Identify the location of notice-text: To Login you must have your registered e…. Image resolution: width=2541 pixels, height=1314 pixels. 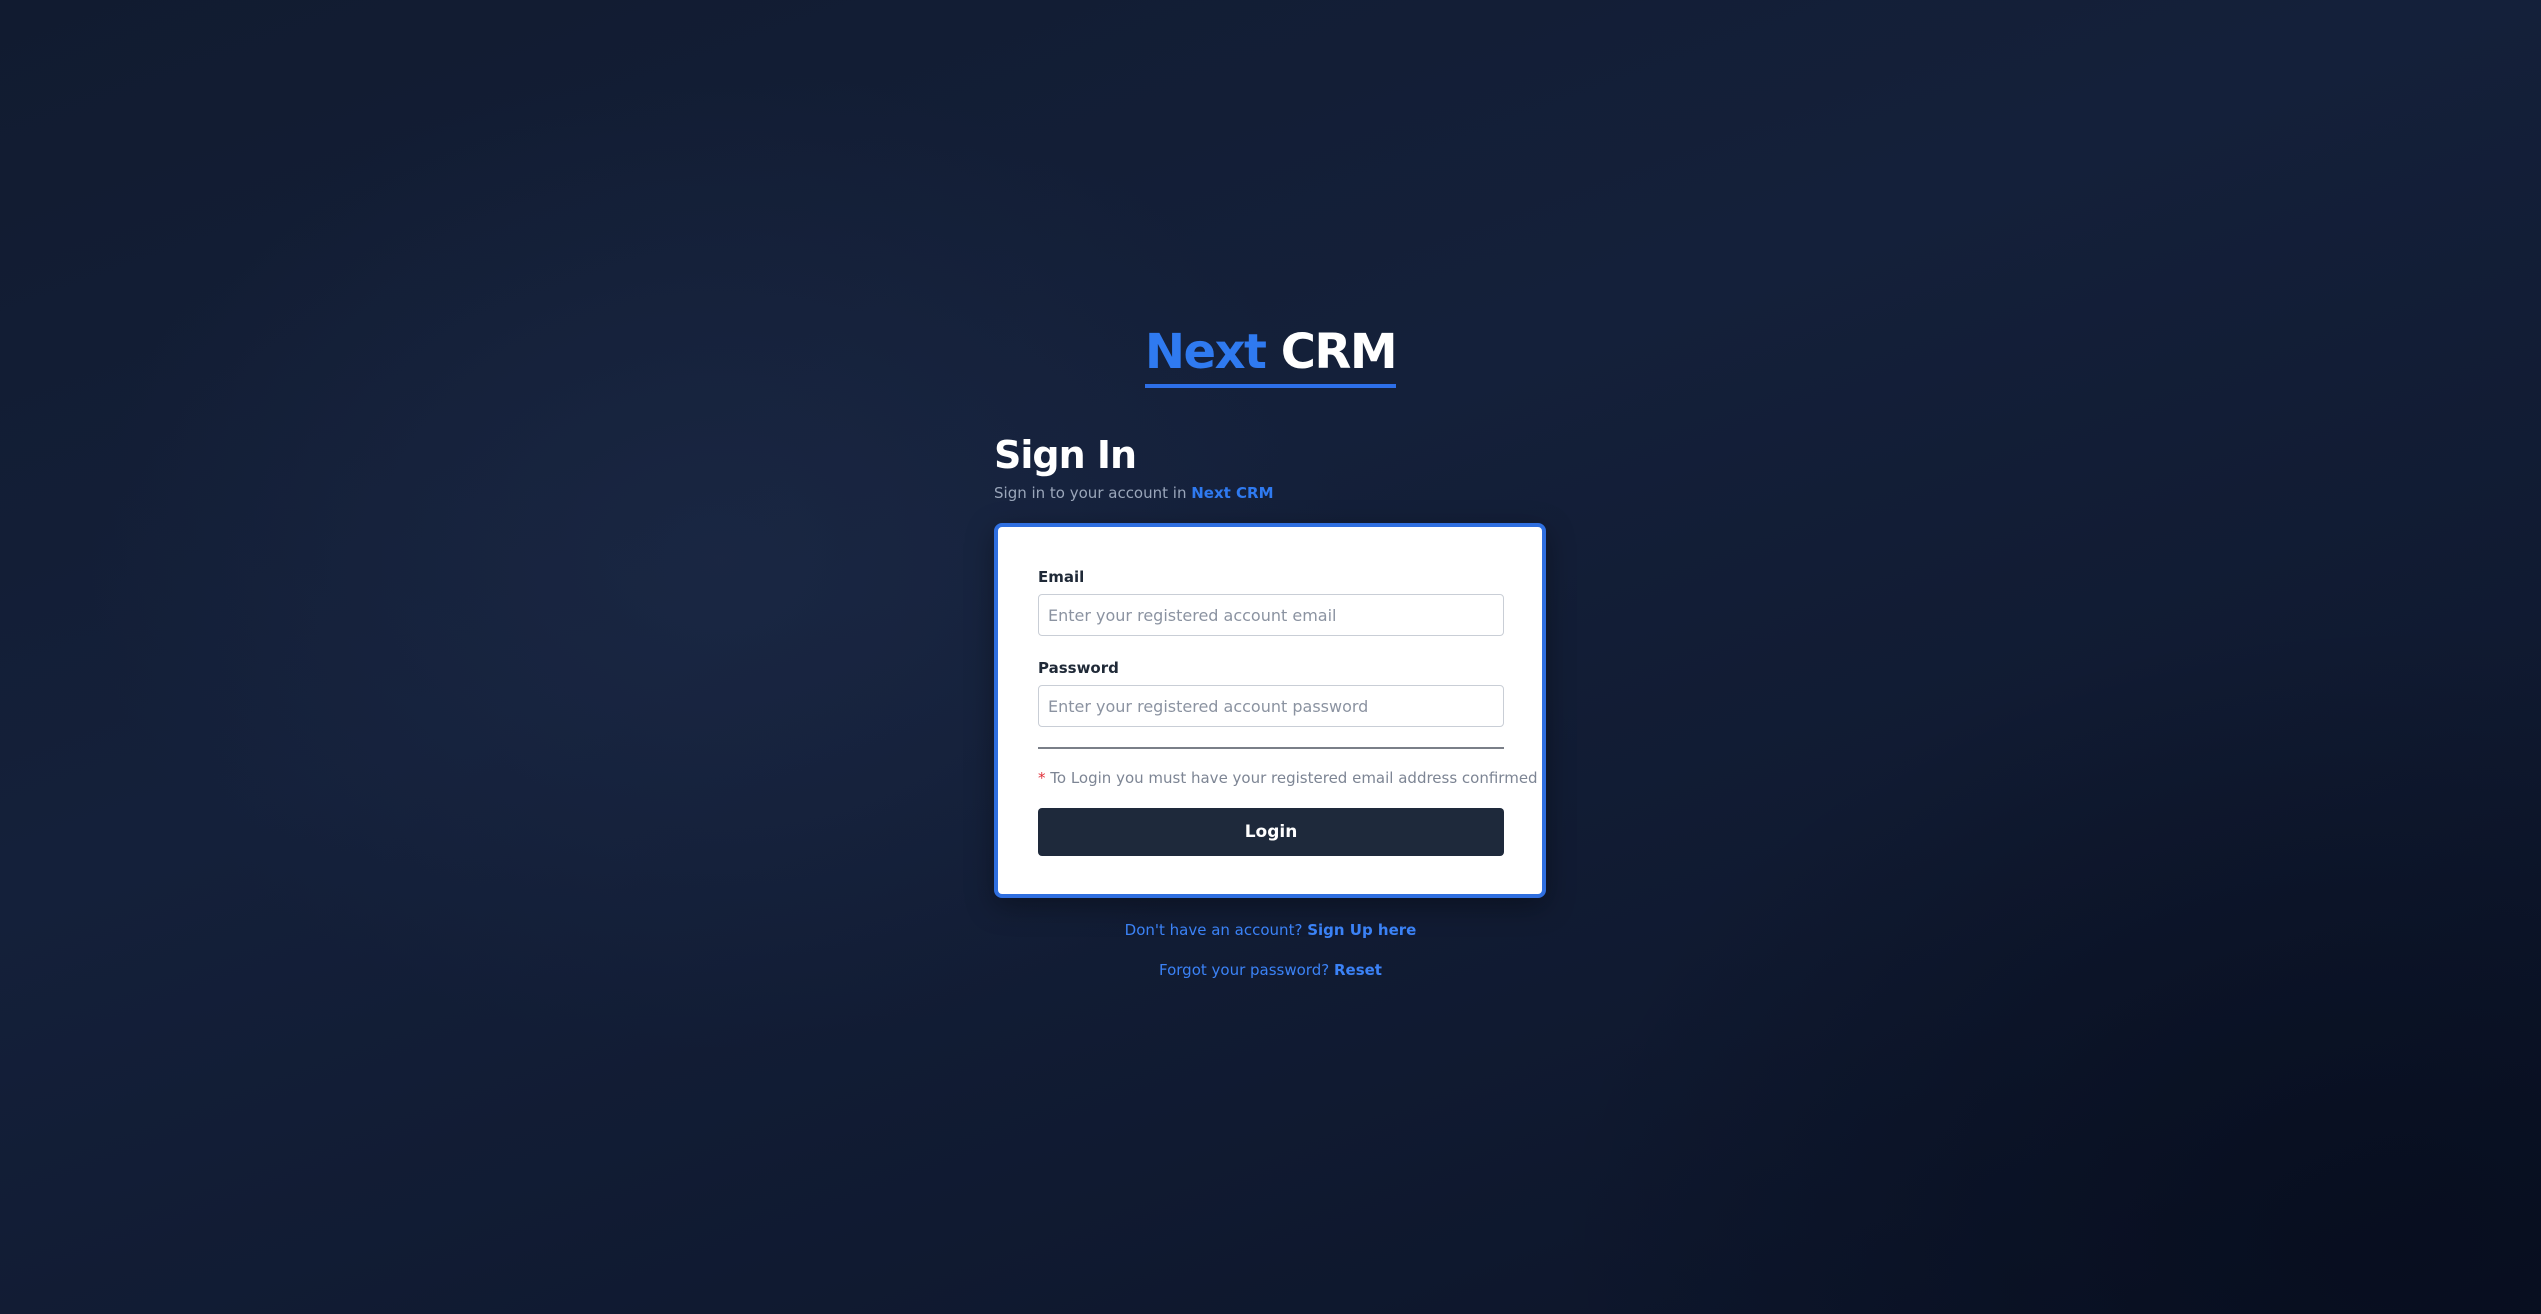
(1294, 778).